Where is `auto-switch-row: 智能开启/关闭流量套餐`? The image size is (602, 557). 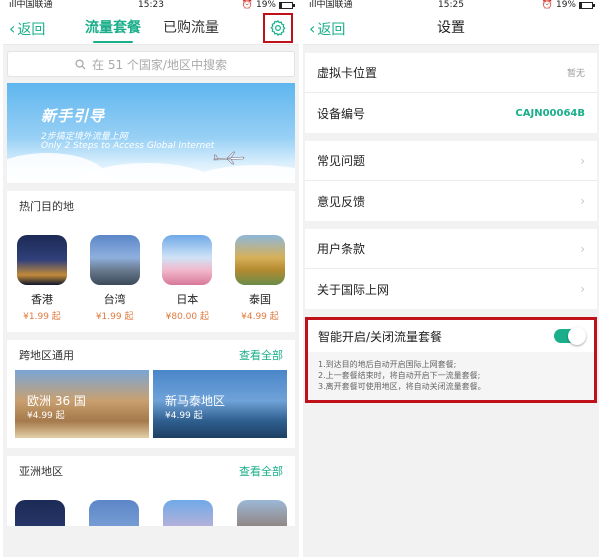 auto-switch-row: 智能开启/关闭流量套餐 is located at coordinates (451, 336).